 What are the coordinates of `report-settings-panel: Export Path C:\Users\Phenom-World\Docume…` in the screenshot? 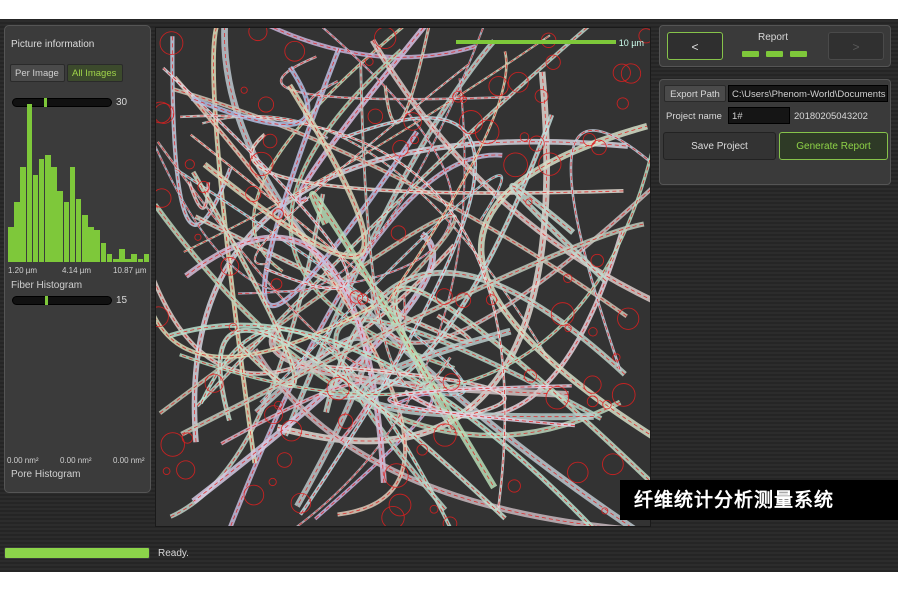 It's located at (775, 132).